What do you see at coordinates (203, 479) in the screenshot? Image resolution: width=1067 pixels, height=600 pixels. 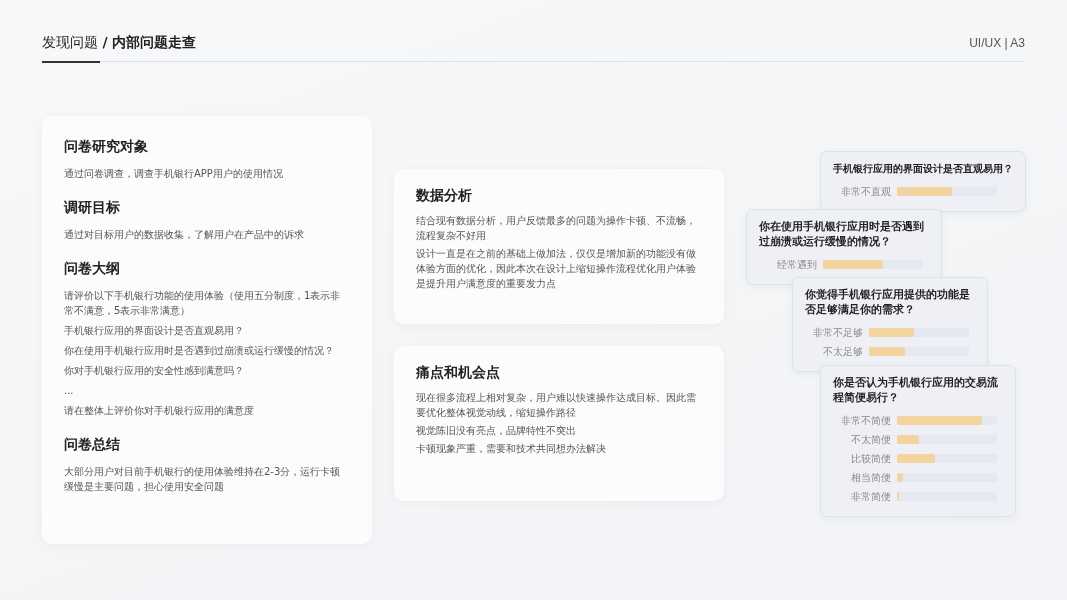 I see `section-text: 大部分用户对目前手机银行的使用体验维持在2-3分，运行卡顿缓慢是主要问题，担心使用安全问题` at bounding box center [203, 479].